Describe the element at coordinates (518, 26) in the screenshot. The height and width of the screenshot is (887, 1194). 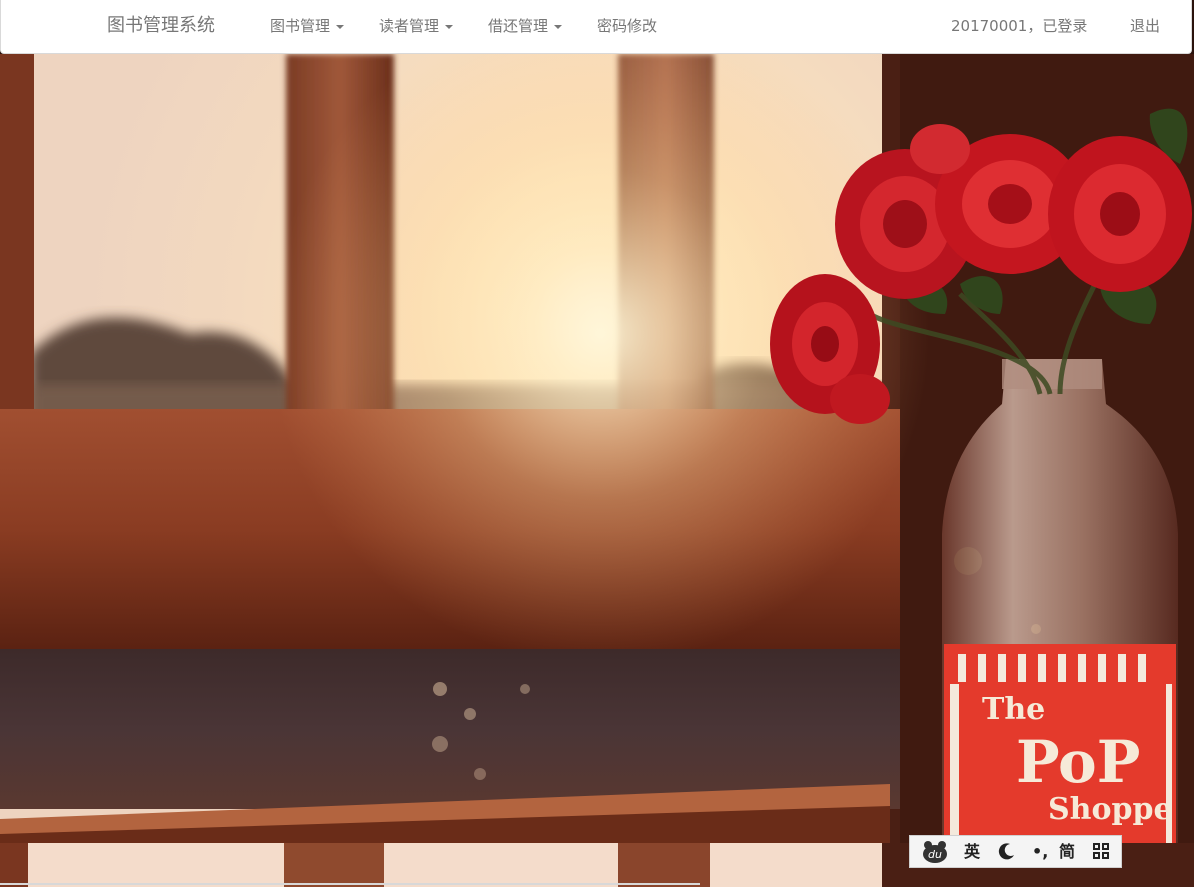
I see `menu-label: 借还管理` at that location.